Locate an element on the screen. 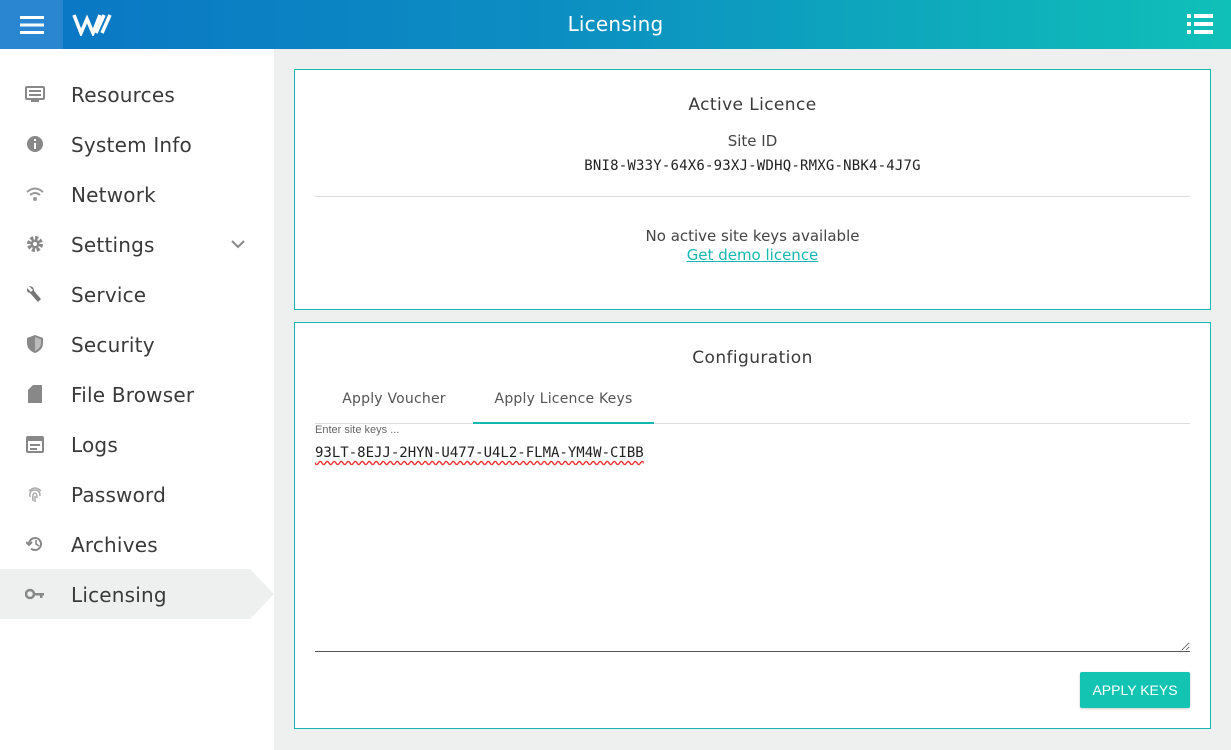 The image size is (1231, 750). fingerprint-icon is located at coordinates (35, 494).